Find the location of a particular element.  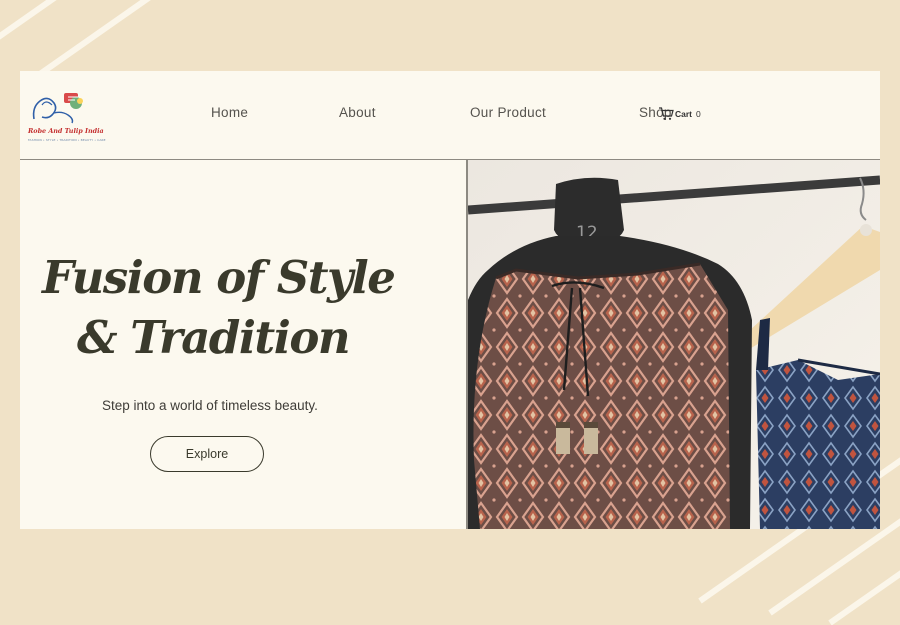

explore-button: Explore is located at coordinates (207, 454).